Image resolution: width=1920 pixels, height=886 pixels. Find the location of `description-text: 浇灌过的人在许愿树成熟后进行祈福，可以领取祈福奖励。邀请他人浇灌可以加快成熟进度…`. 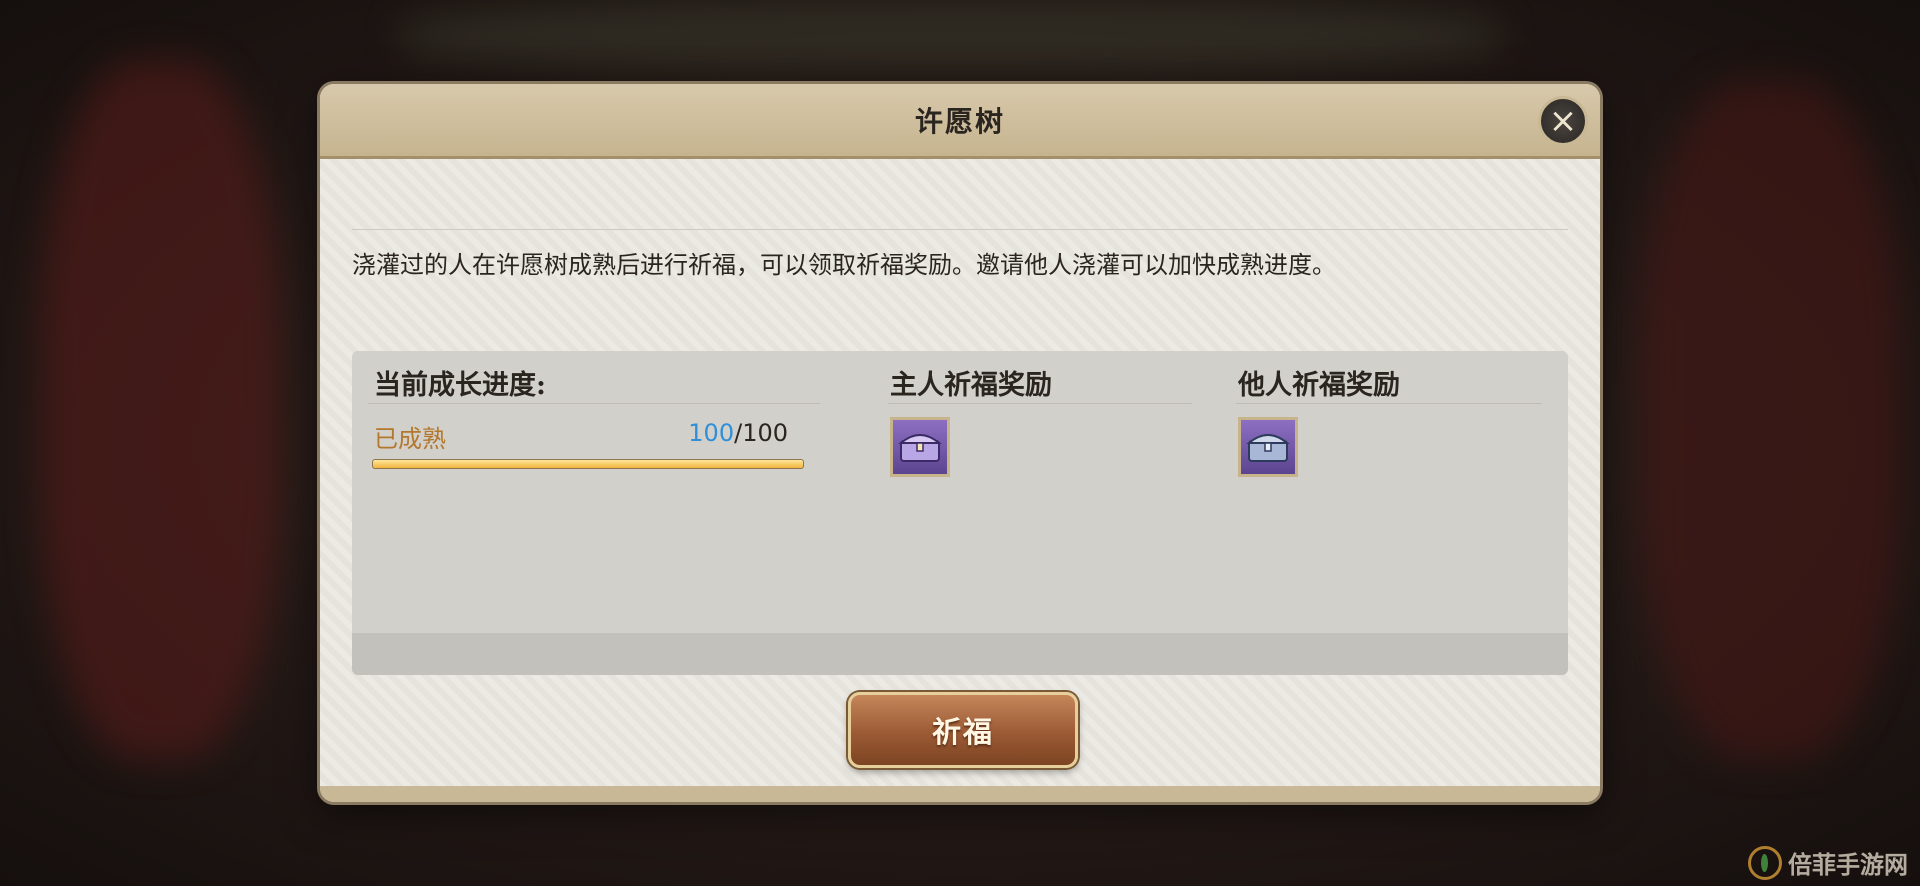

description-text: 浇灌过的人在许愿树成熟后进行祈福，可以领取祈福奖励。邀请他人浇灌可以加快成熟进度… is located at coordinates (844, 265).